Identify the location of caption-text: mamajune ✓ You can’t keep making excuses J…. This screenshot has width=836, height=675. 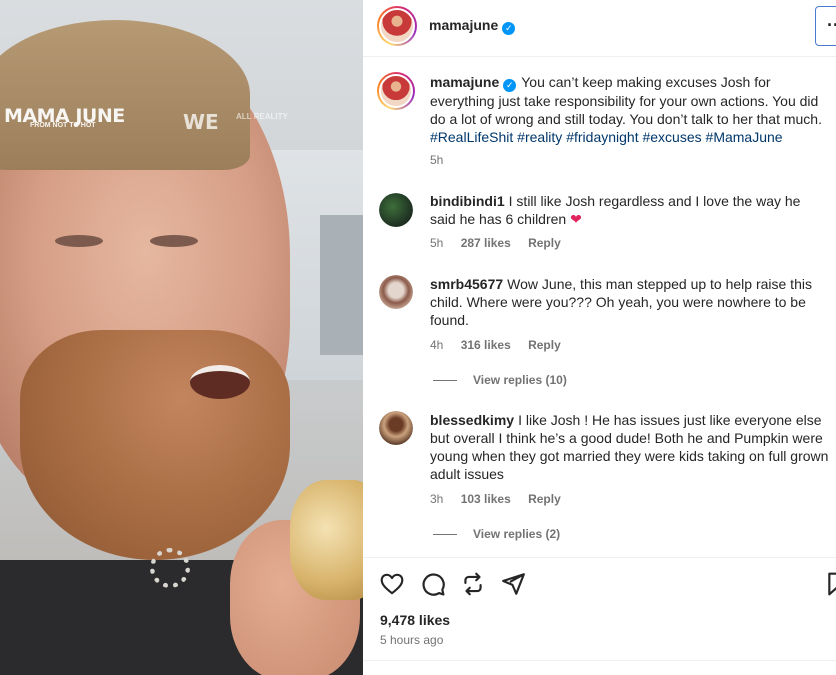
(630, 109).